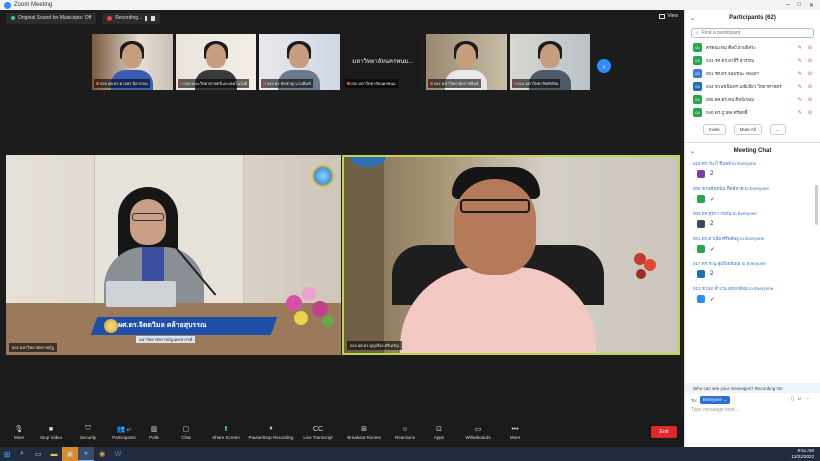  What do you see at coordinates (318, 437) in the screenshot?
I see `toolbar-label: Live Transcript` at bounding box center [318, 437].